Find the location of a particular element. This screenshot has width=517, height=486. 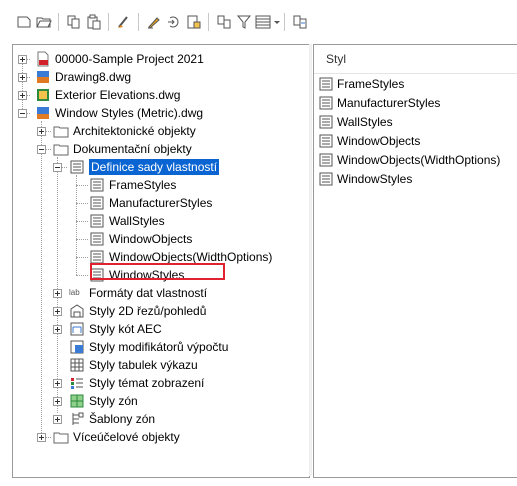

tree-item-zone-templates: Šablony zón is located at coordinates (112, 419).